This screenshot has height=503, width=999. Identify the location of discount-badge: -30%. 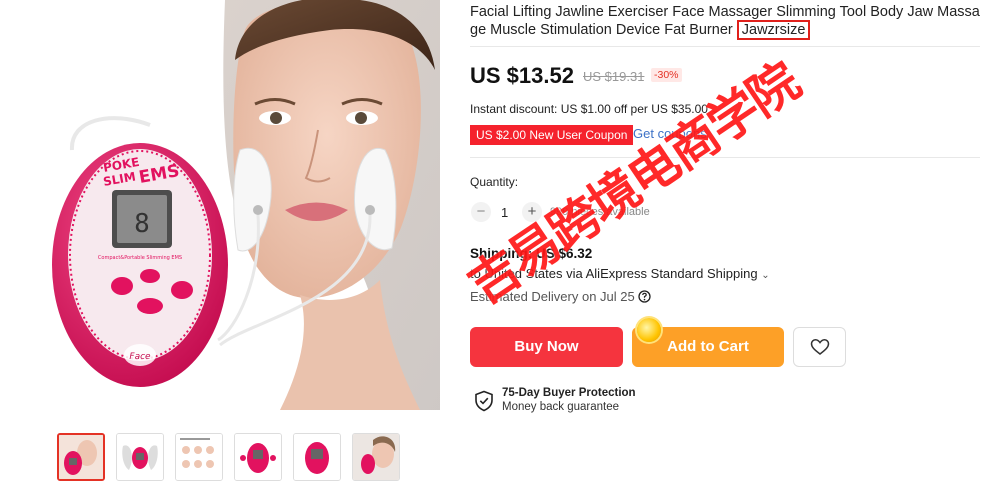
(666, 75).